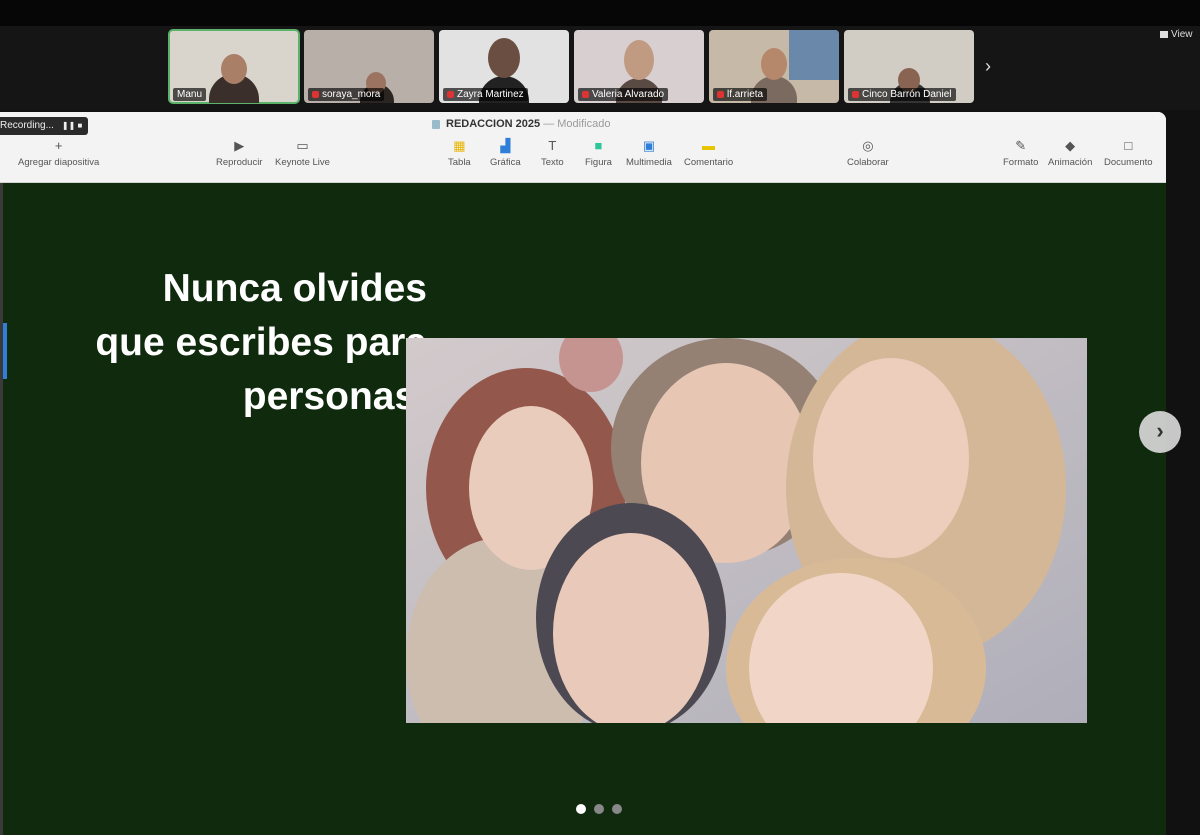  I want to click on document-status: — Modificado, so click(577, 124).